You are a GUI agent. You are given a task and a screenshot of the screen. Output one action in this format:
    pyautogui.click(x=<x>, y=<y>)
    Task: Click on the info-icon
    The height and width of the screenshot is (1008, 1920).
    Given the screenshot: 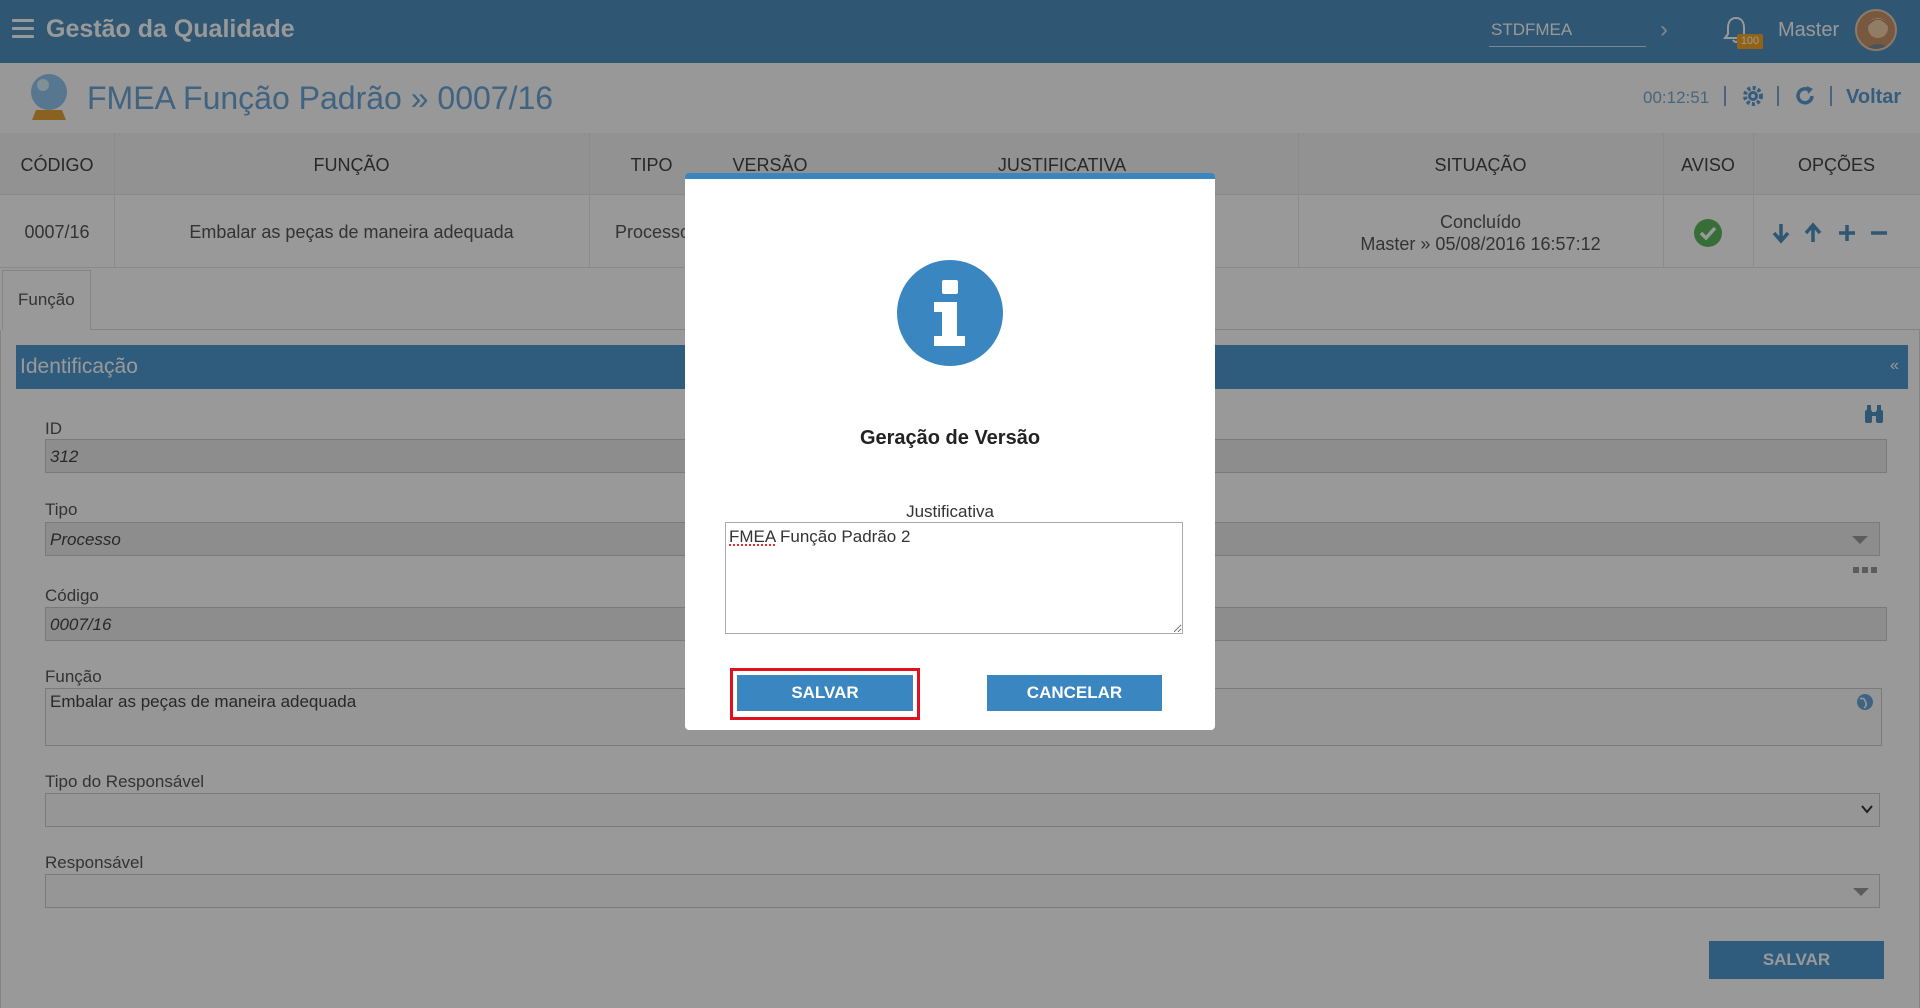 What is the action you would take?
    pyautogui.click(x=950, y=313)
    